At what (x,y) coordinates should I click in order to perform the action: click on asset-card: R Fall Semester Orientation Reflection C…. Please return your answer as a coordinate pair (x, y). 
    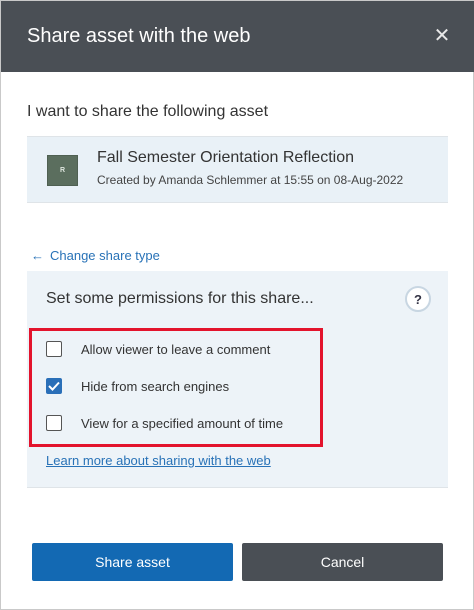
    Looking at the image, I should click on (237, 169).